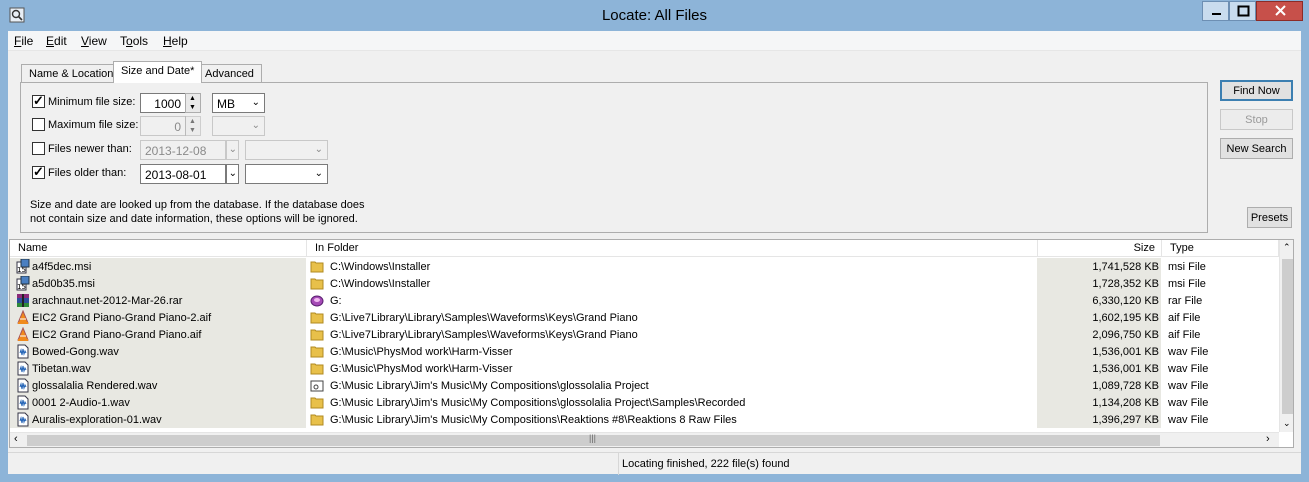  Describe the element at coordinates (158, 368) in the screenshot. I see `cell-name: Tibetan.wav` at that location.